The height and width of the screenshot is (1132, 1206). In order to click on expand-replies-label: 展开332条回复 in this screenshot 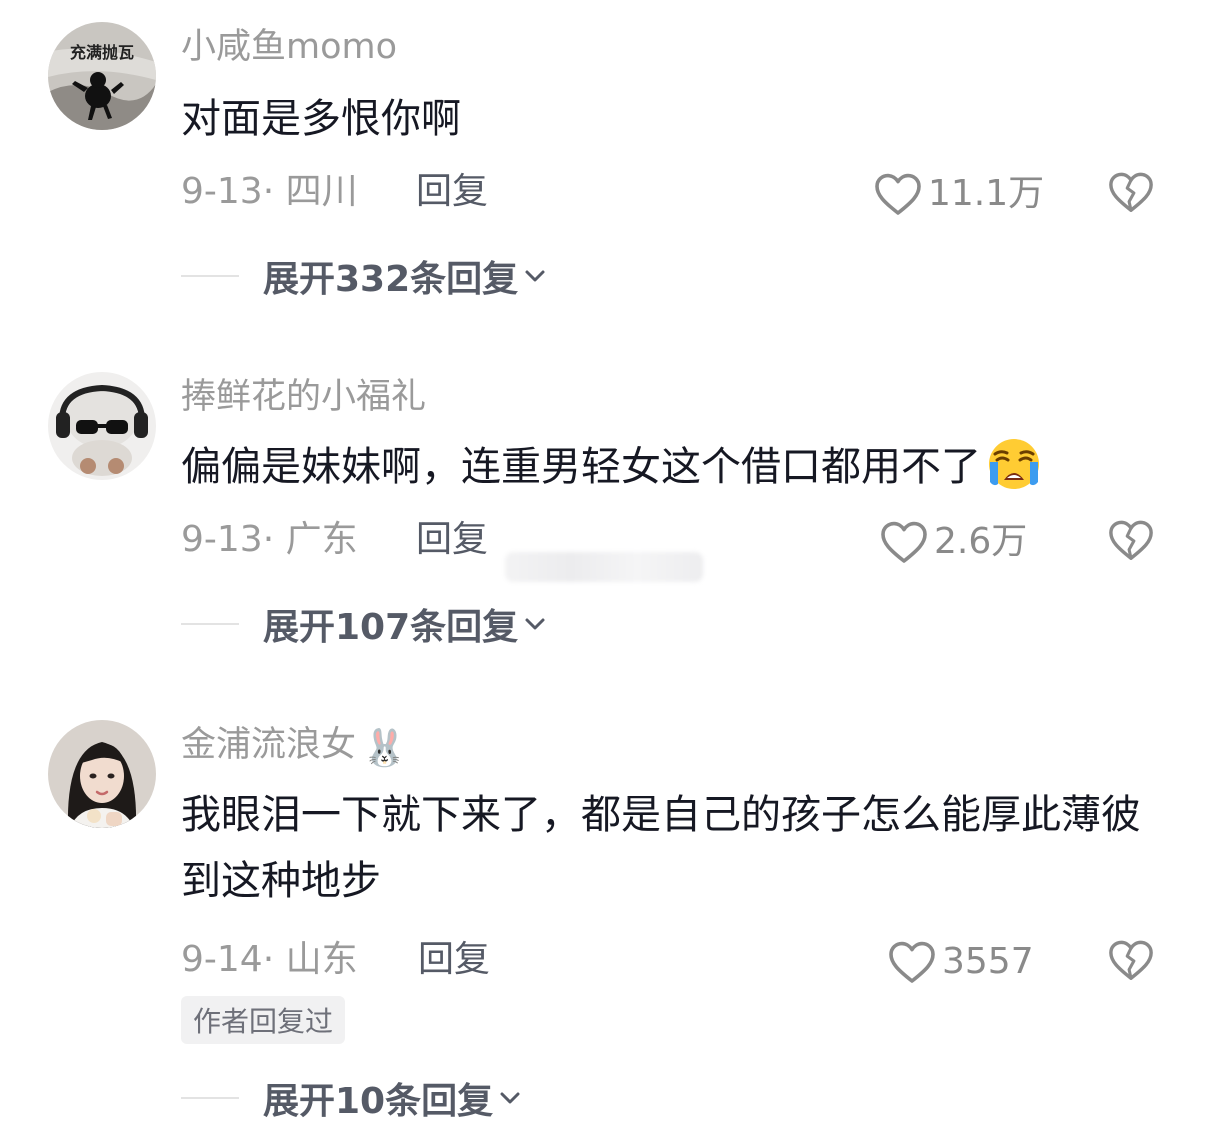, I will do `click(391, 279)`.